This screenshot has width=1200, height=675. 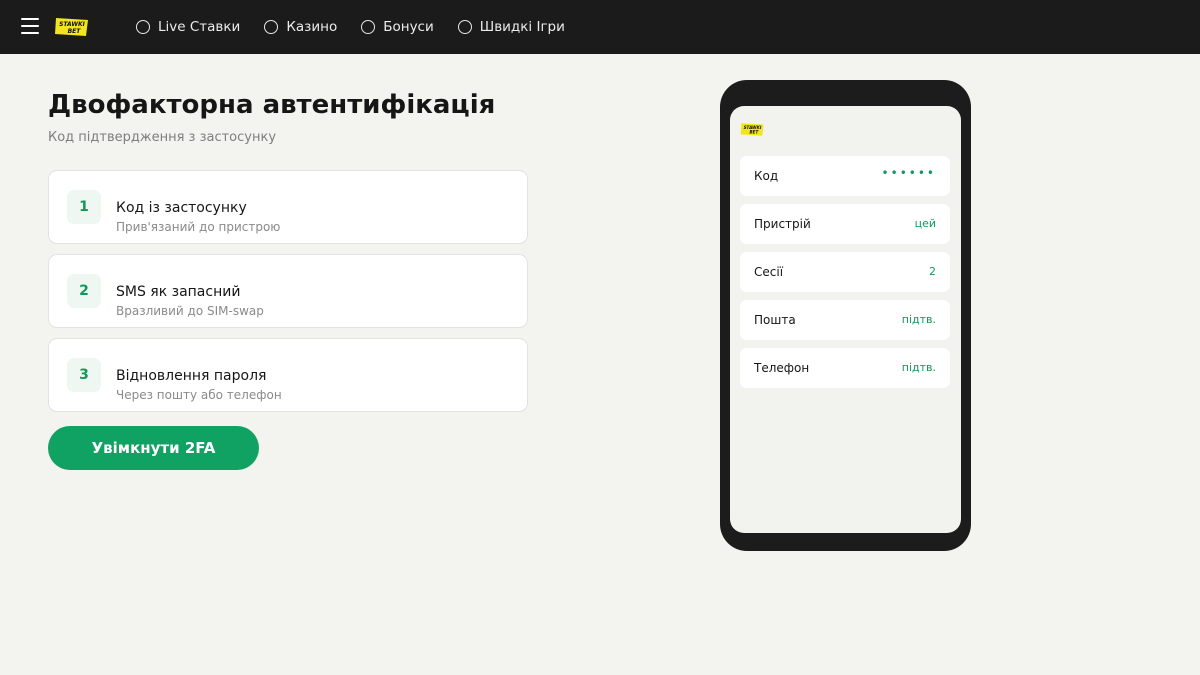 What do you see at coordinates (178, 292) in the screenshot?
I see `step-title: SMS як запасний` at bounding box center [178, 292].